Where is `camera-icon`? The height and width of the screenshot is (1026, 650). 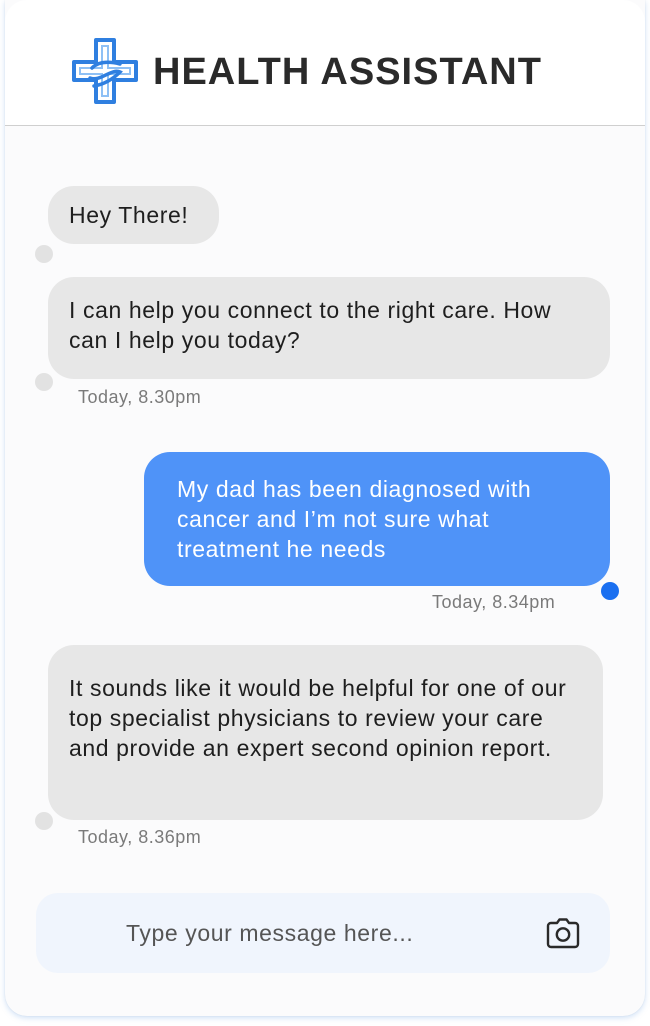 camera-icon is located at coordinates (563, 933).